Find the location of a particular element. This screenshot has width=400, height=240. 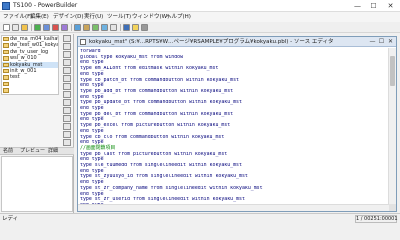

build-icon is located at coordinates (46, 27).